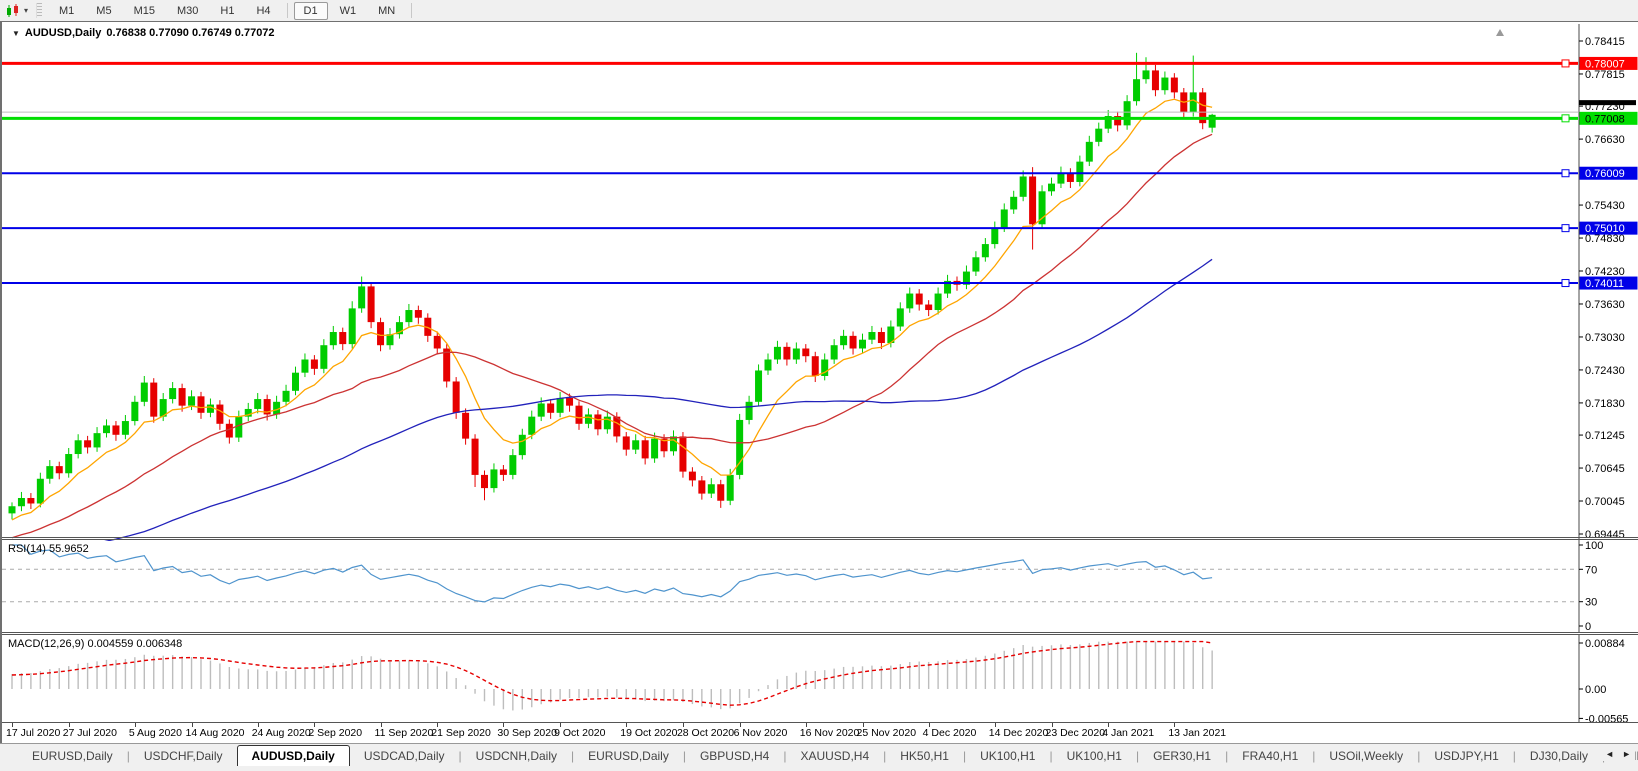  I want to click on timeframe-button-m5: M5, so click(103, 11).